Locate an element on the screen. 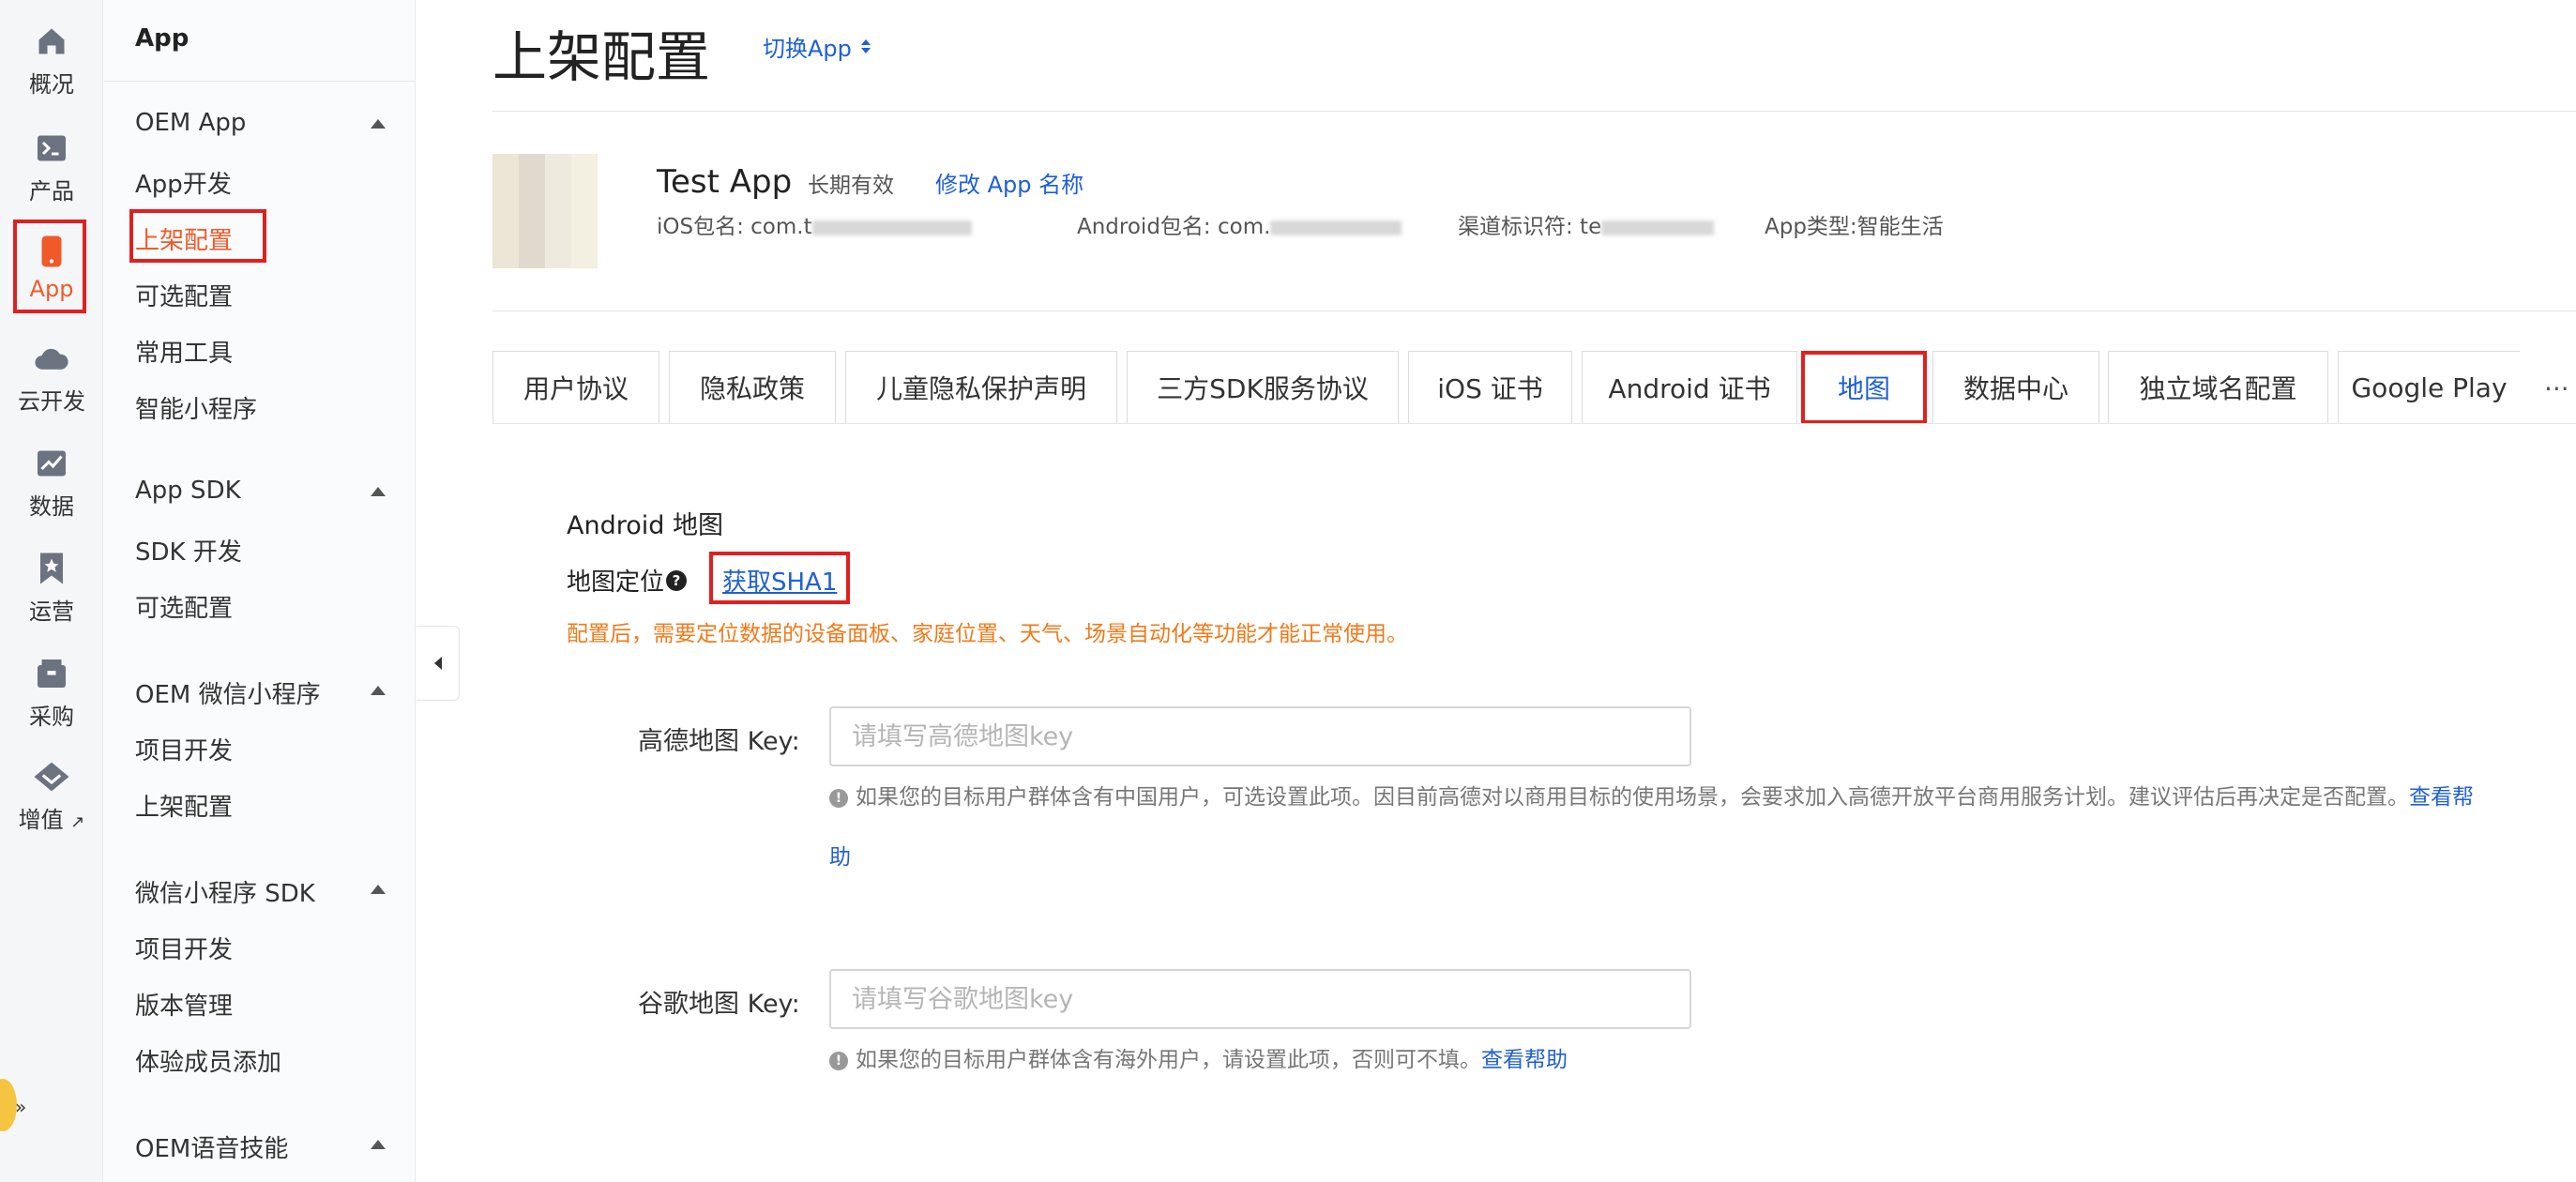  app-type: App类型:智能生活 is located at coordinates (1854, 227).